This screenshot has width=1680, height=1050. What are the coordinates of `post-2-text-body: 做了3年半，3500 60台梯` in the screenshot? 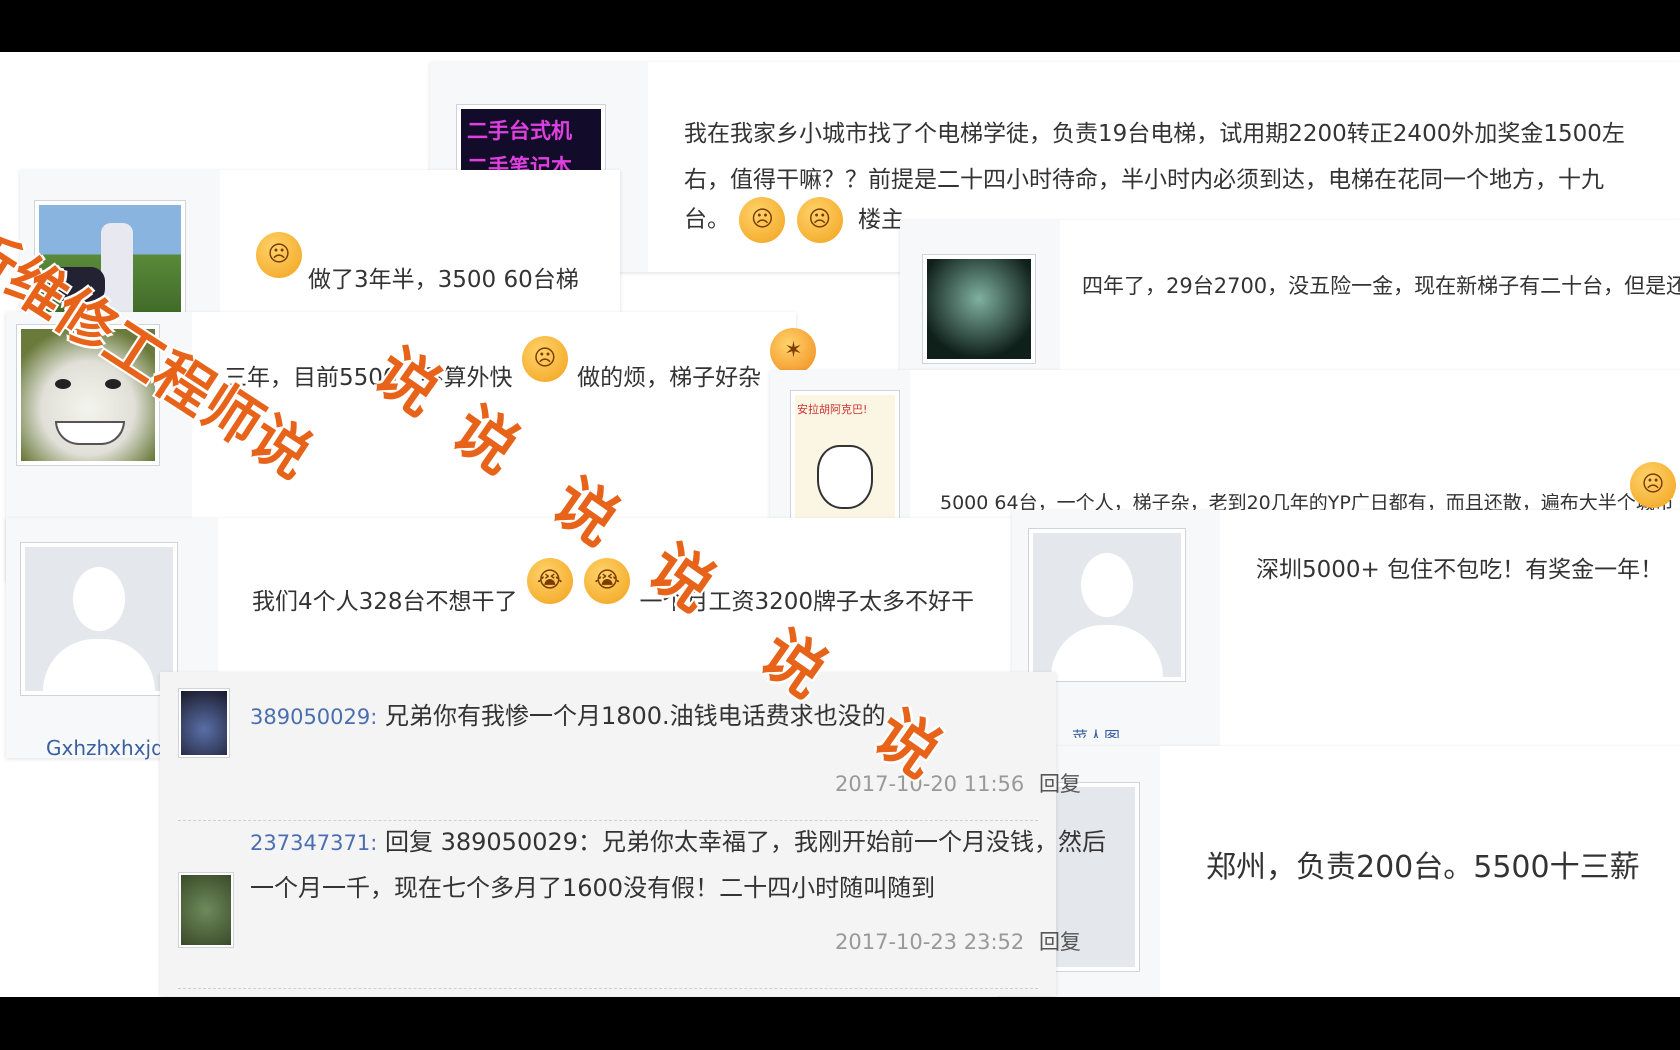 It's located at (443, 280).